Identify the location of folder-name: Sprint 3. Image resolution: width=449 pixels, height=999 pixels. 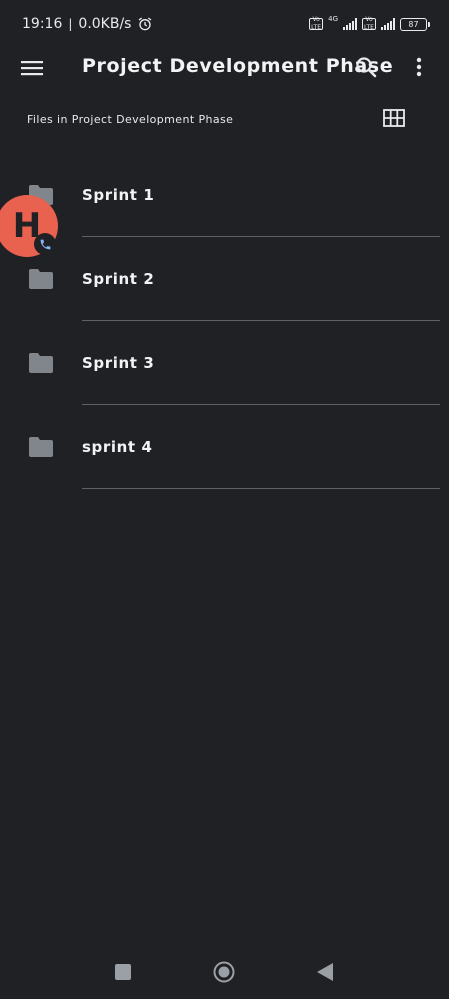
(118, 363).